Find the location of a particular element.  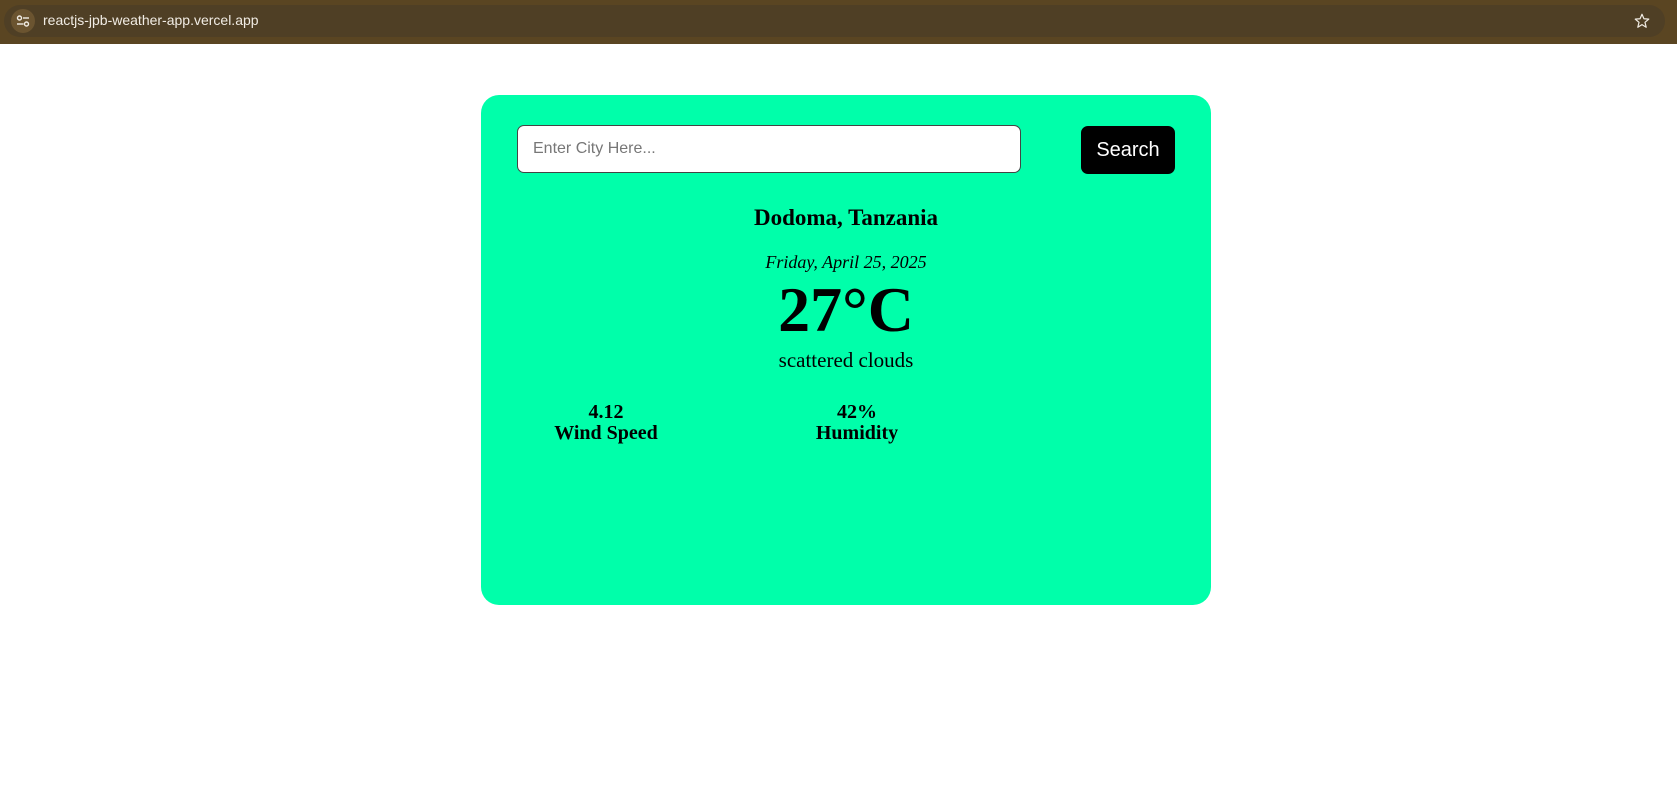

current-date: Friday, April 25, 2025 is located at coordinates (846, 262).